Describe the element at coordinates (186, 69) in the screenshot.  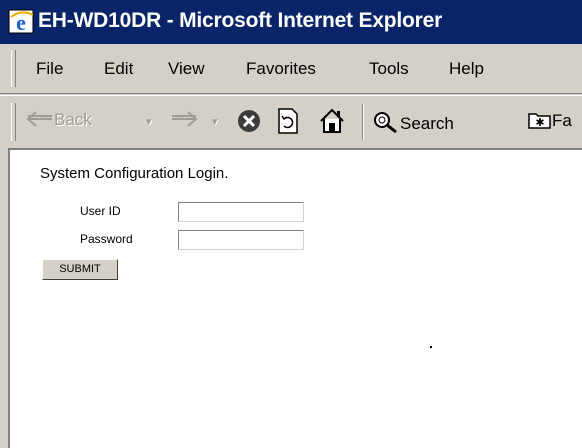
I see `menu-view: View` at that location.